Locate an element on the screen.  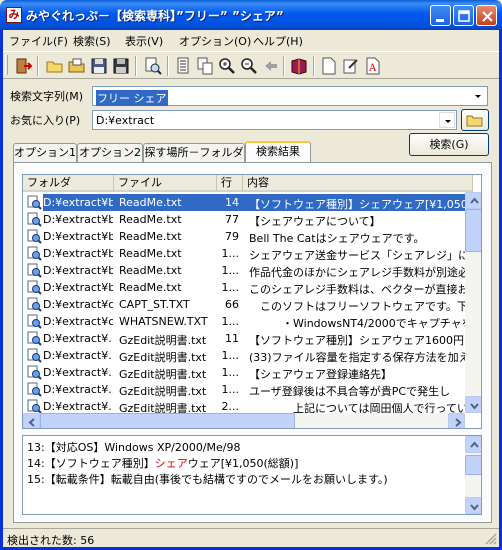
open-folder-icon is located at coordinates (55, 66).